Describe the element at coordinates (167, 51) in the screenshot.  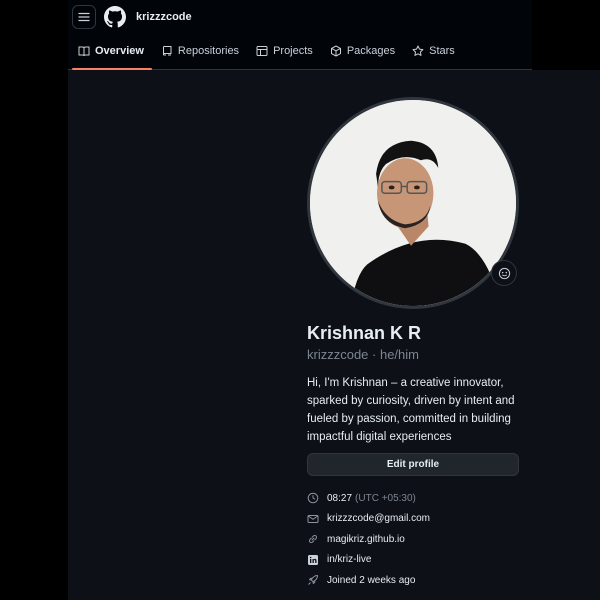
I see `repo-icon` at that location.